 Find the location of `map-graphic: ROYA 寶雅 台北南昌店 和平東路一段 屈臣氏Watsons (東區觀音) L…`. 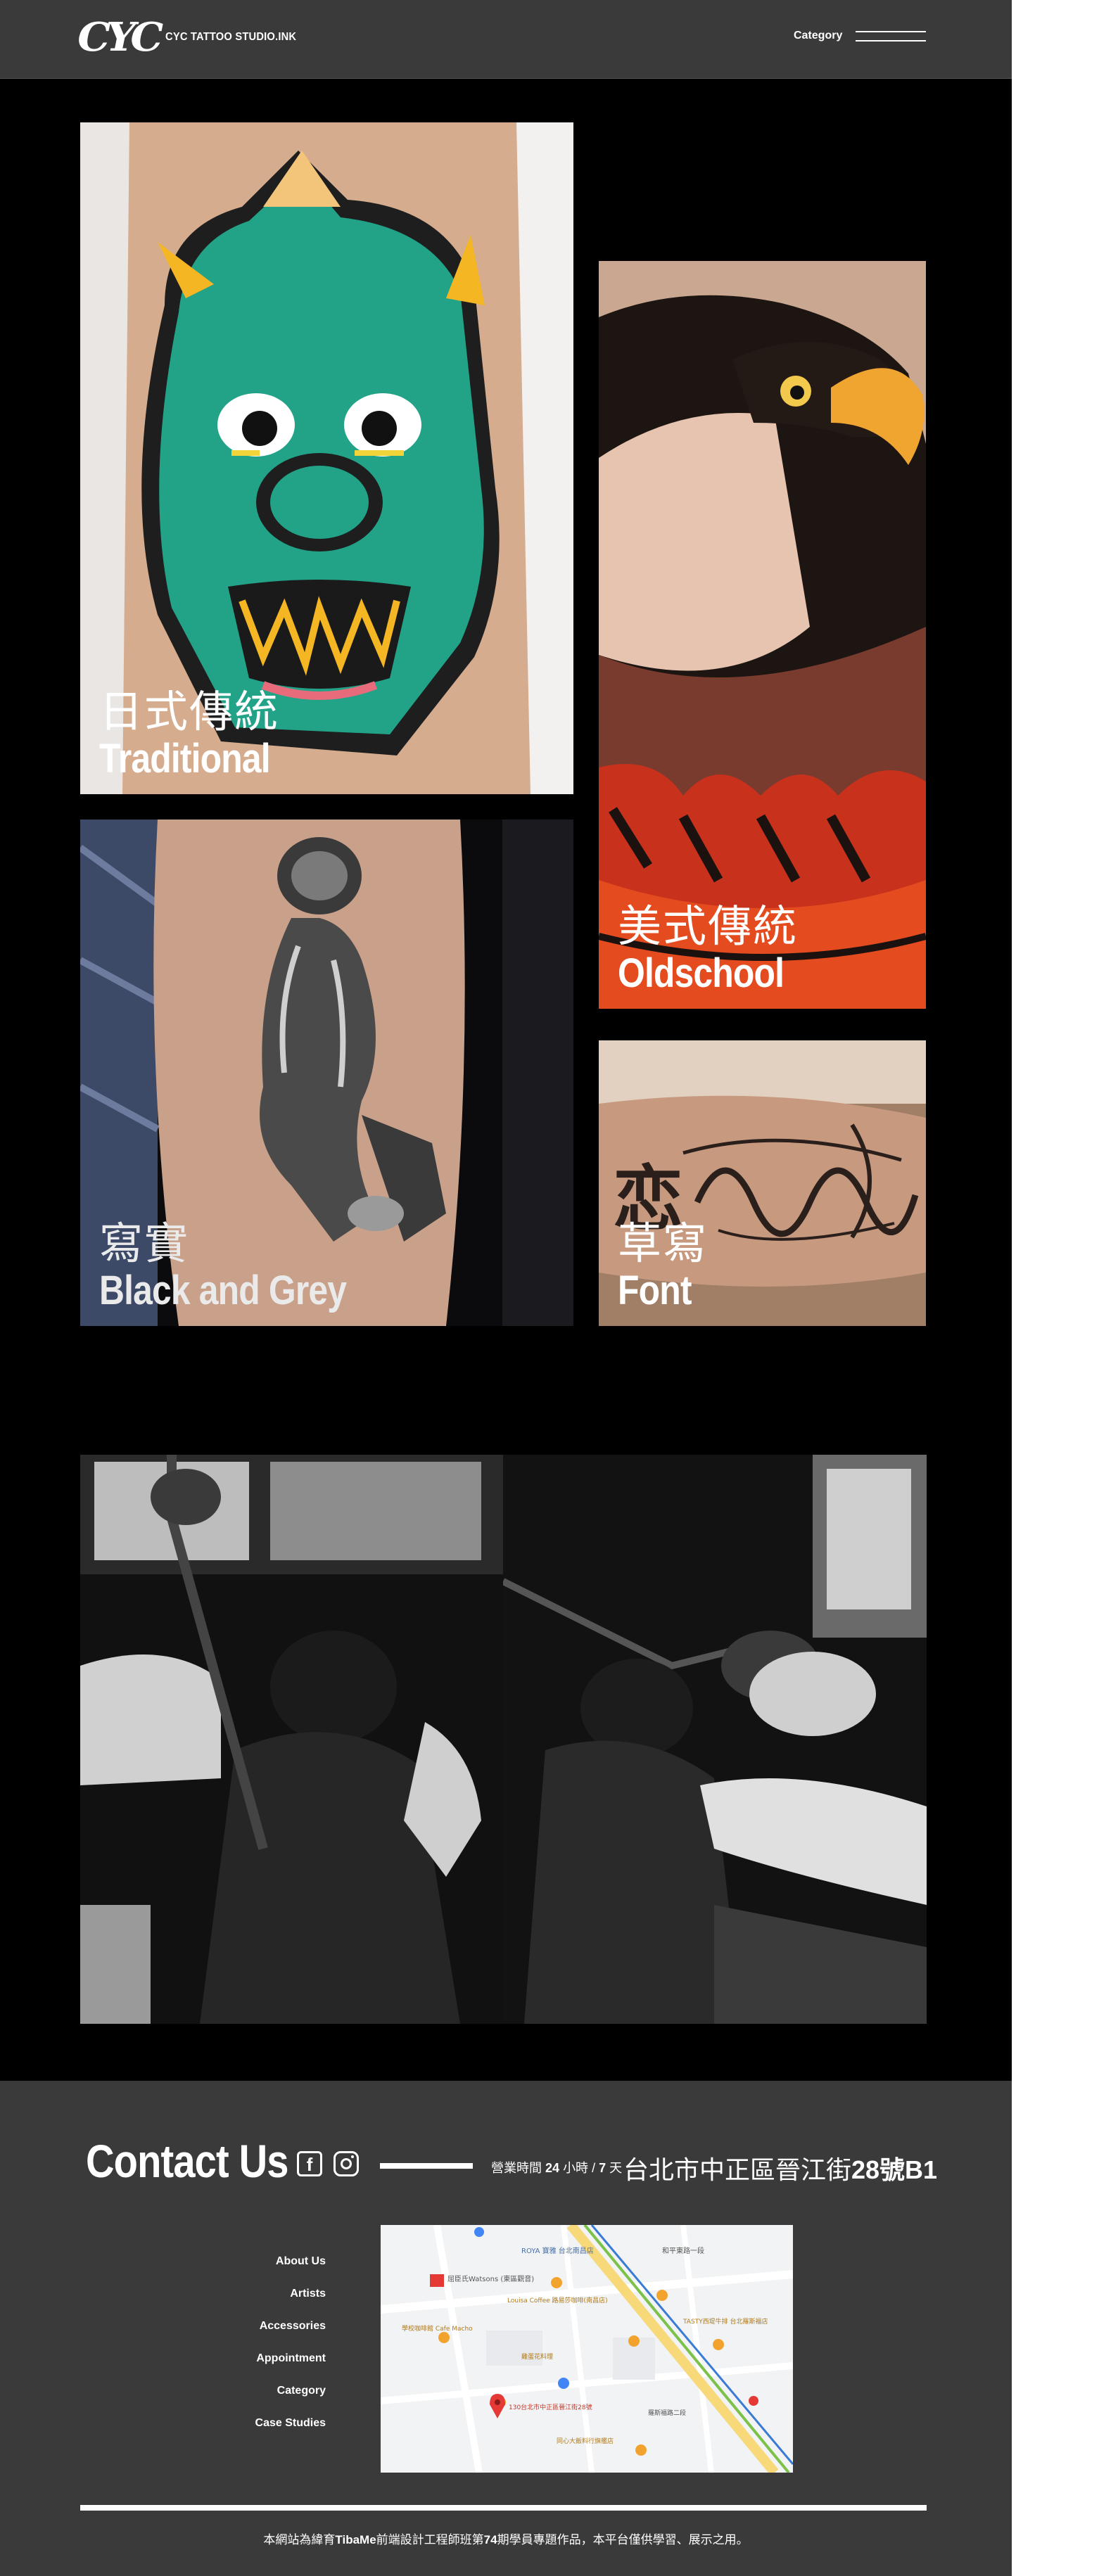

map-graphic: ROYA 寶雅 台北南昌店 和平東路一段 屈臣氏Watsons (東區觀音) L… is located at coordinates (587, 2349).